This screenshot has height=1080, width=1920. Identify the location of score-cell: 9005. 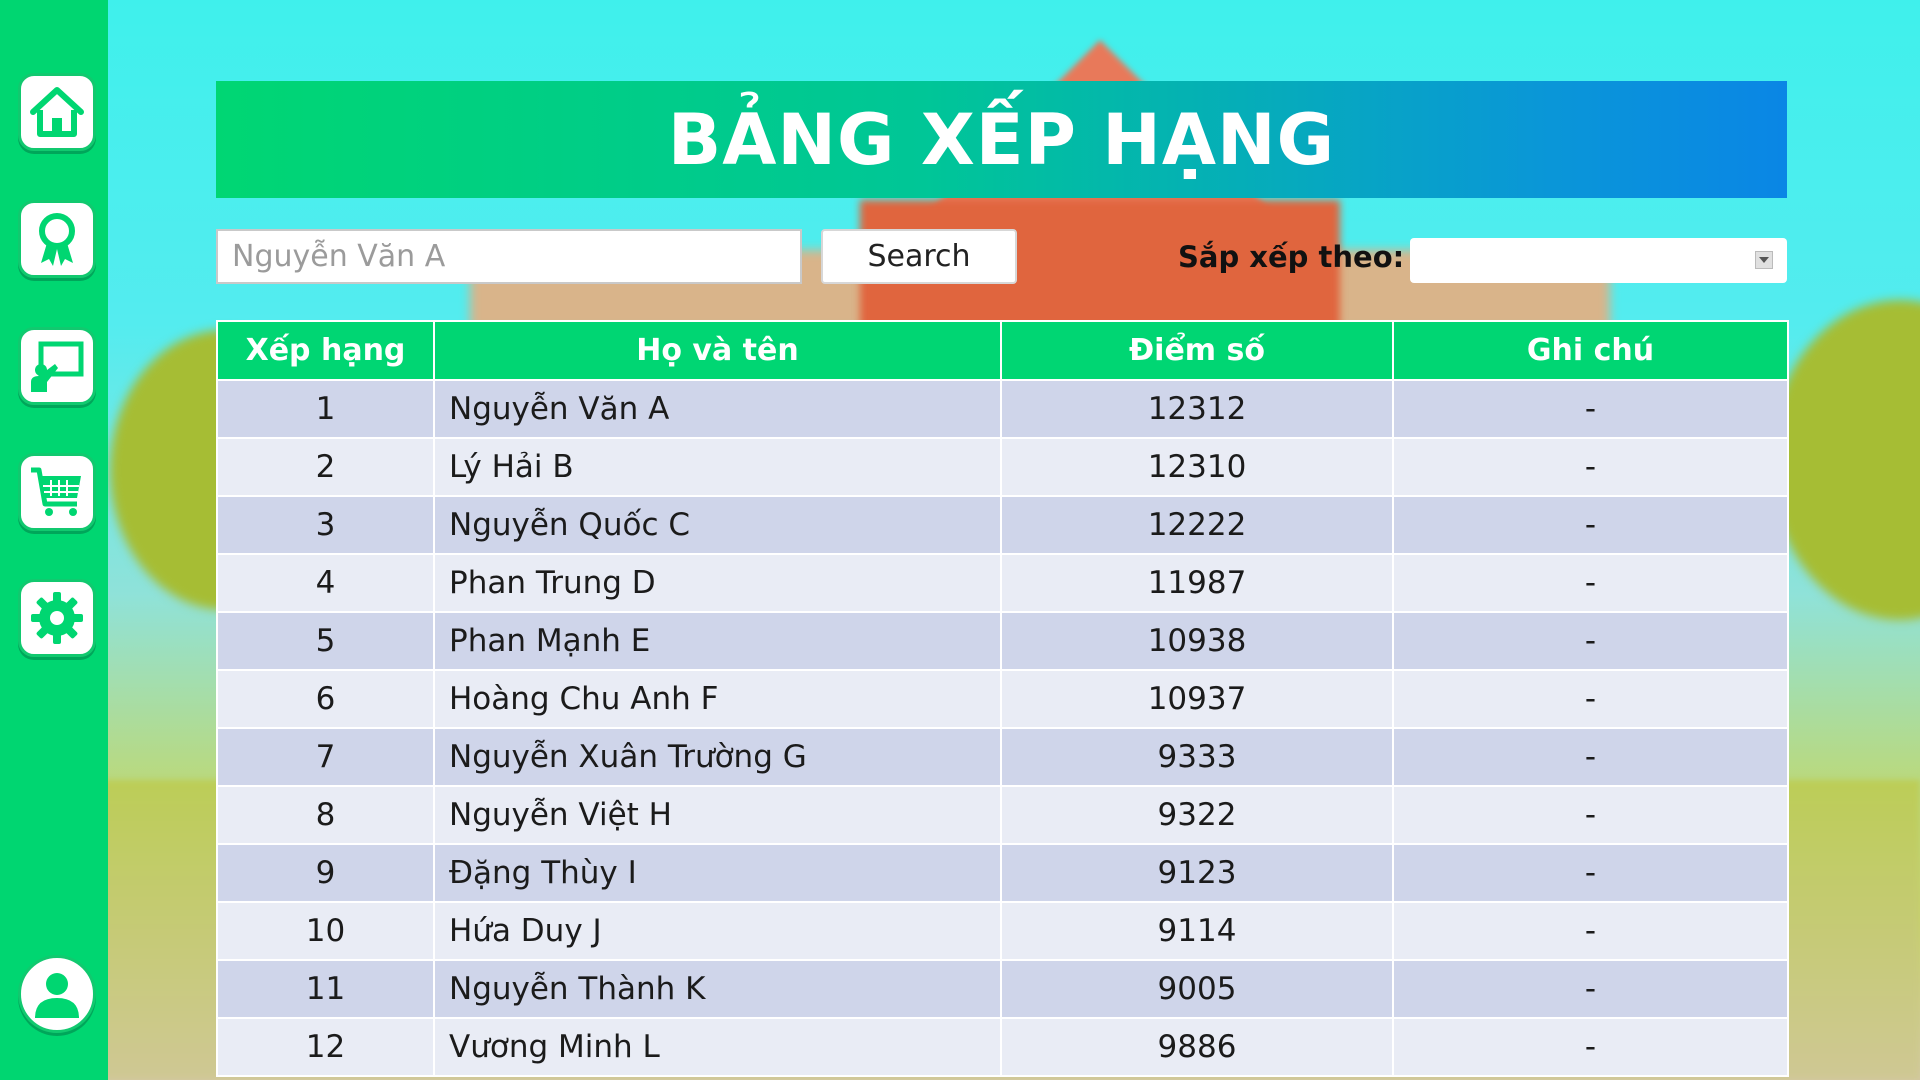
(1197, 989).